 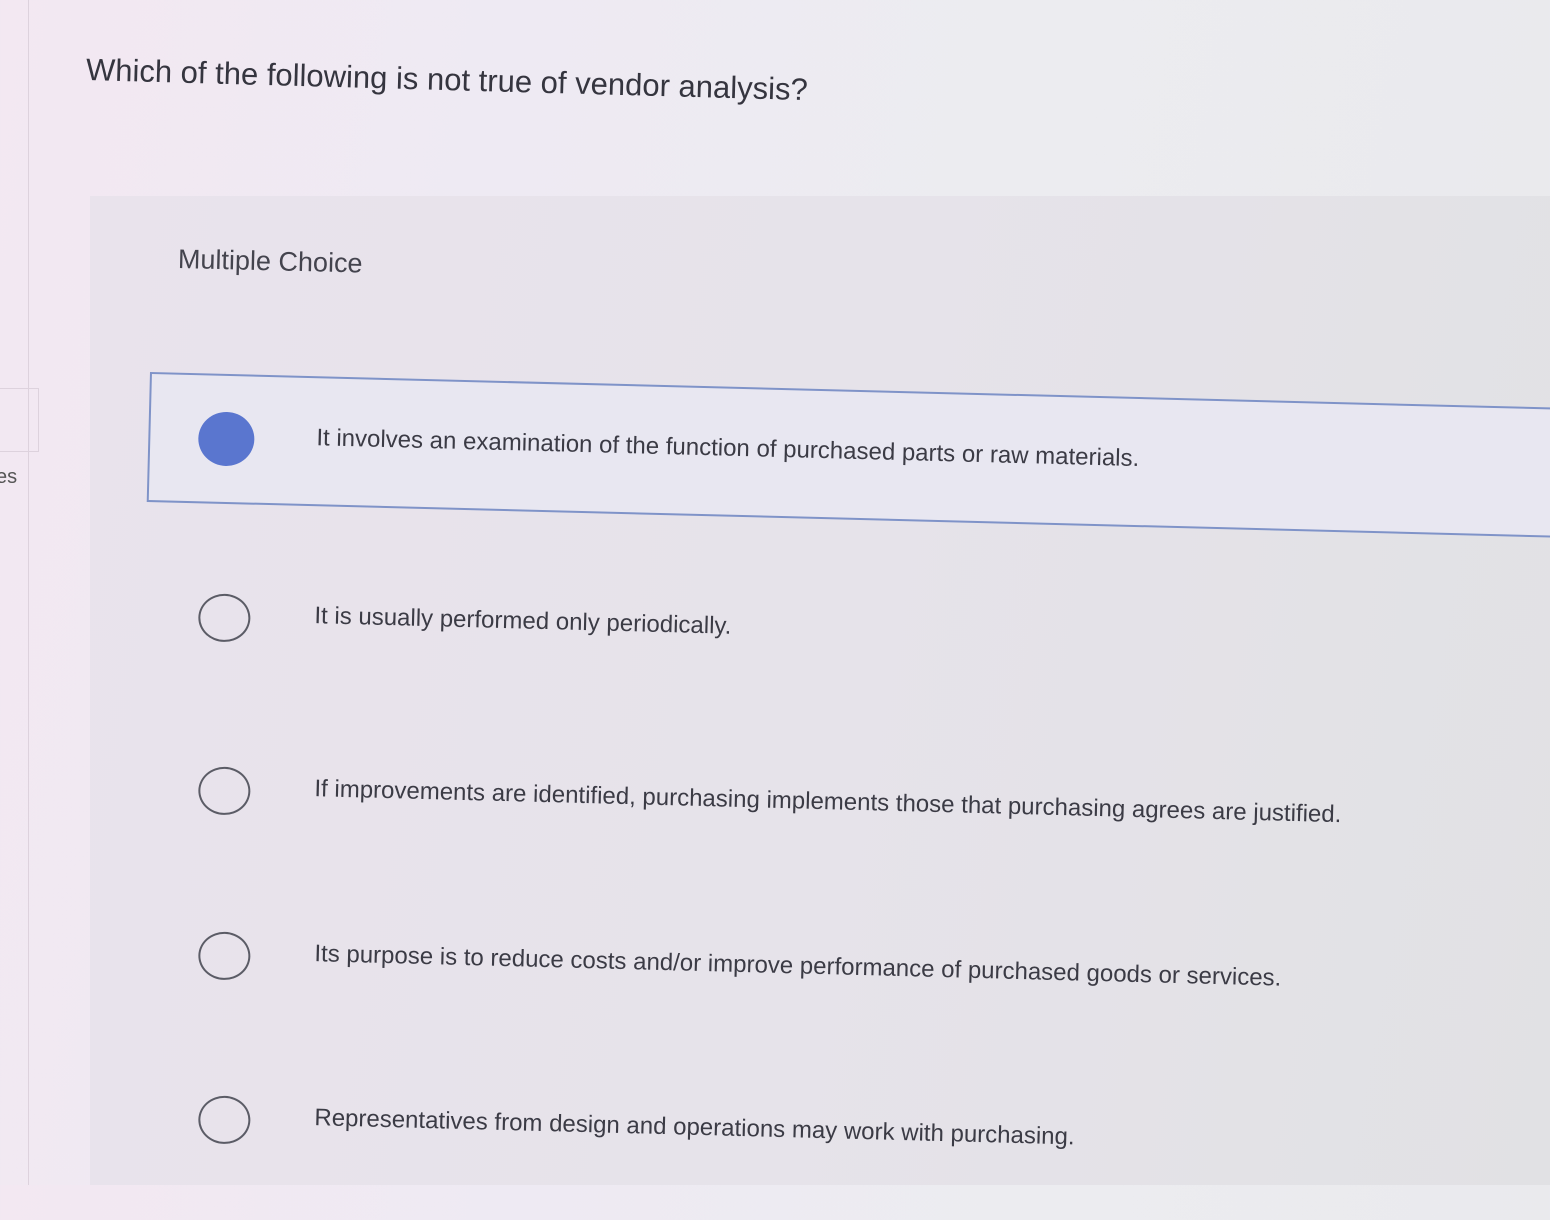 I want to click on question-type-label: Multiple Choice, so click(x=270, y=261).